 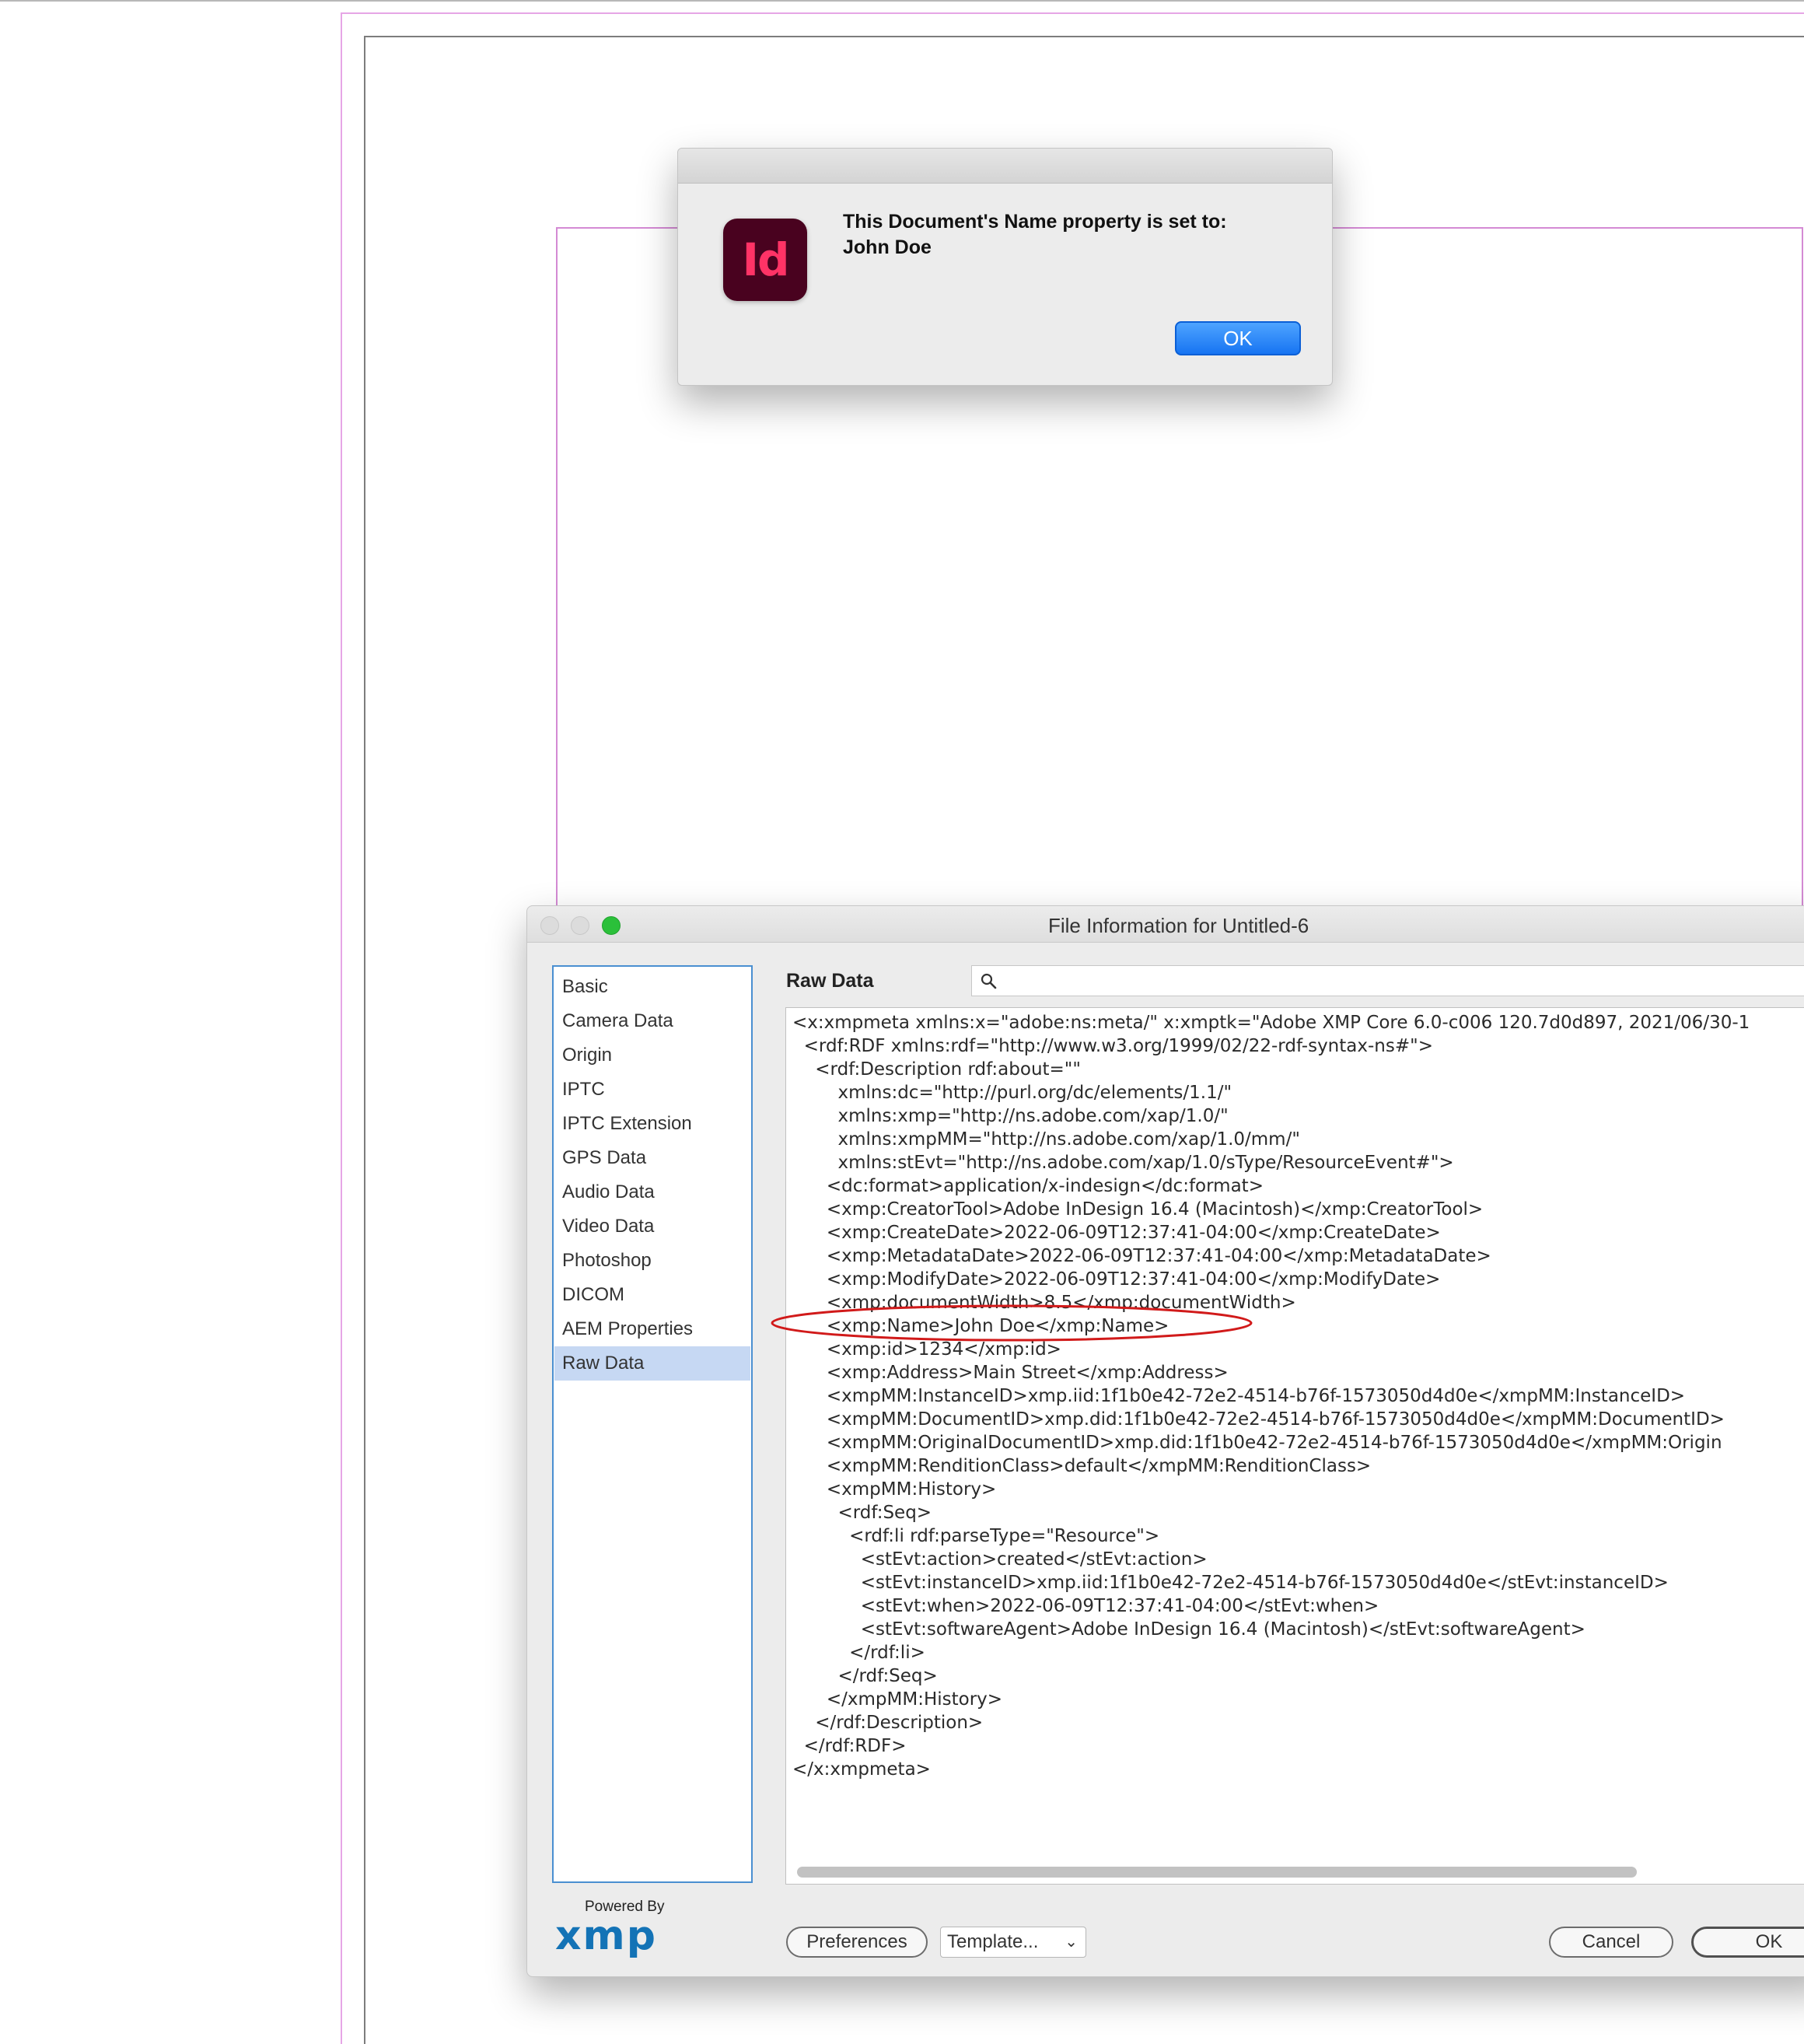 I want to click on raw-data-line: <xmpMM:History>, so click(x=895, y=1489).